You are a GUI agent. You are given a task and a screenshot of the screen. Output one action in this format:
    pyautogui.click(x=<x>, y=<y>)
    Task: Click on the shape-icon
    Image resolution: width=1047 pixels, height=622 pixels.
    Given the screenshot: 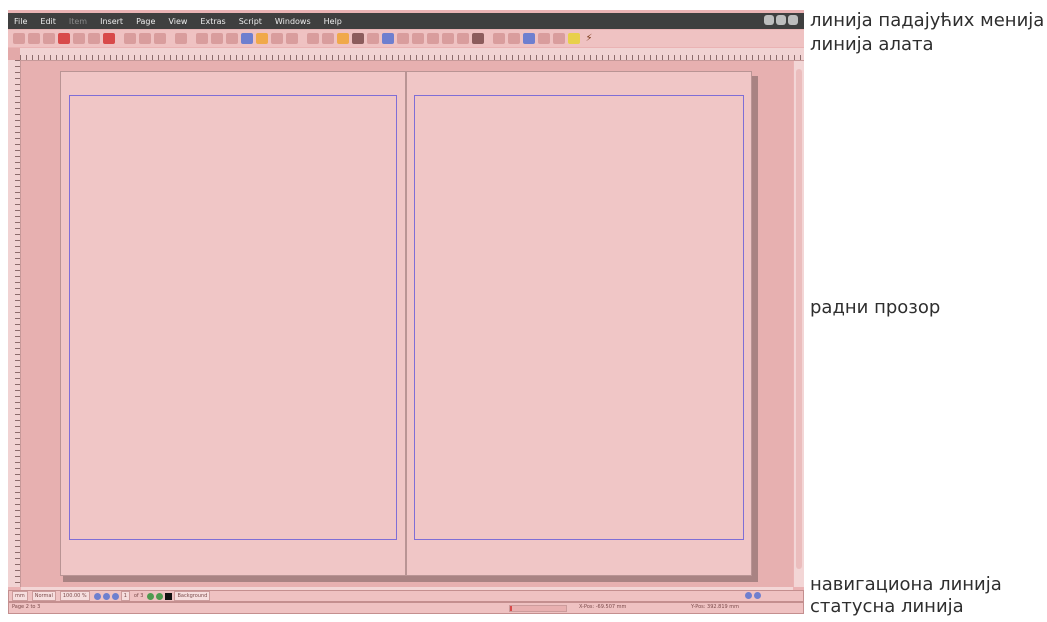 What is the action you would take?
    pyautogui.click(x=247, y=38)
    